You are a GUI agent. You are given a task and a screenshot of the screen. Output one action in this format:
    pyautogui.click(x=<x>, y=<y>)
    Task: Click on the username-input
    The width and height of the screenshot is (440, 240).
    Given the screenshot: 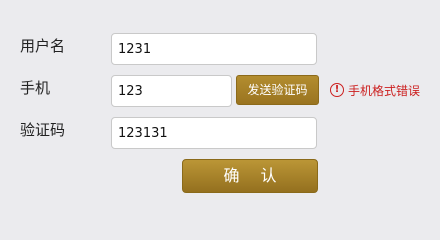 What is the action you would take?
    pyautogui.click(x=214, y=49)
    